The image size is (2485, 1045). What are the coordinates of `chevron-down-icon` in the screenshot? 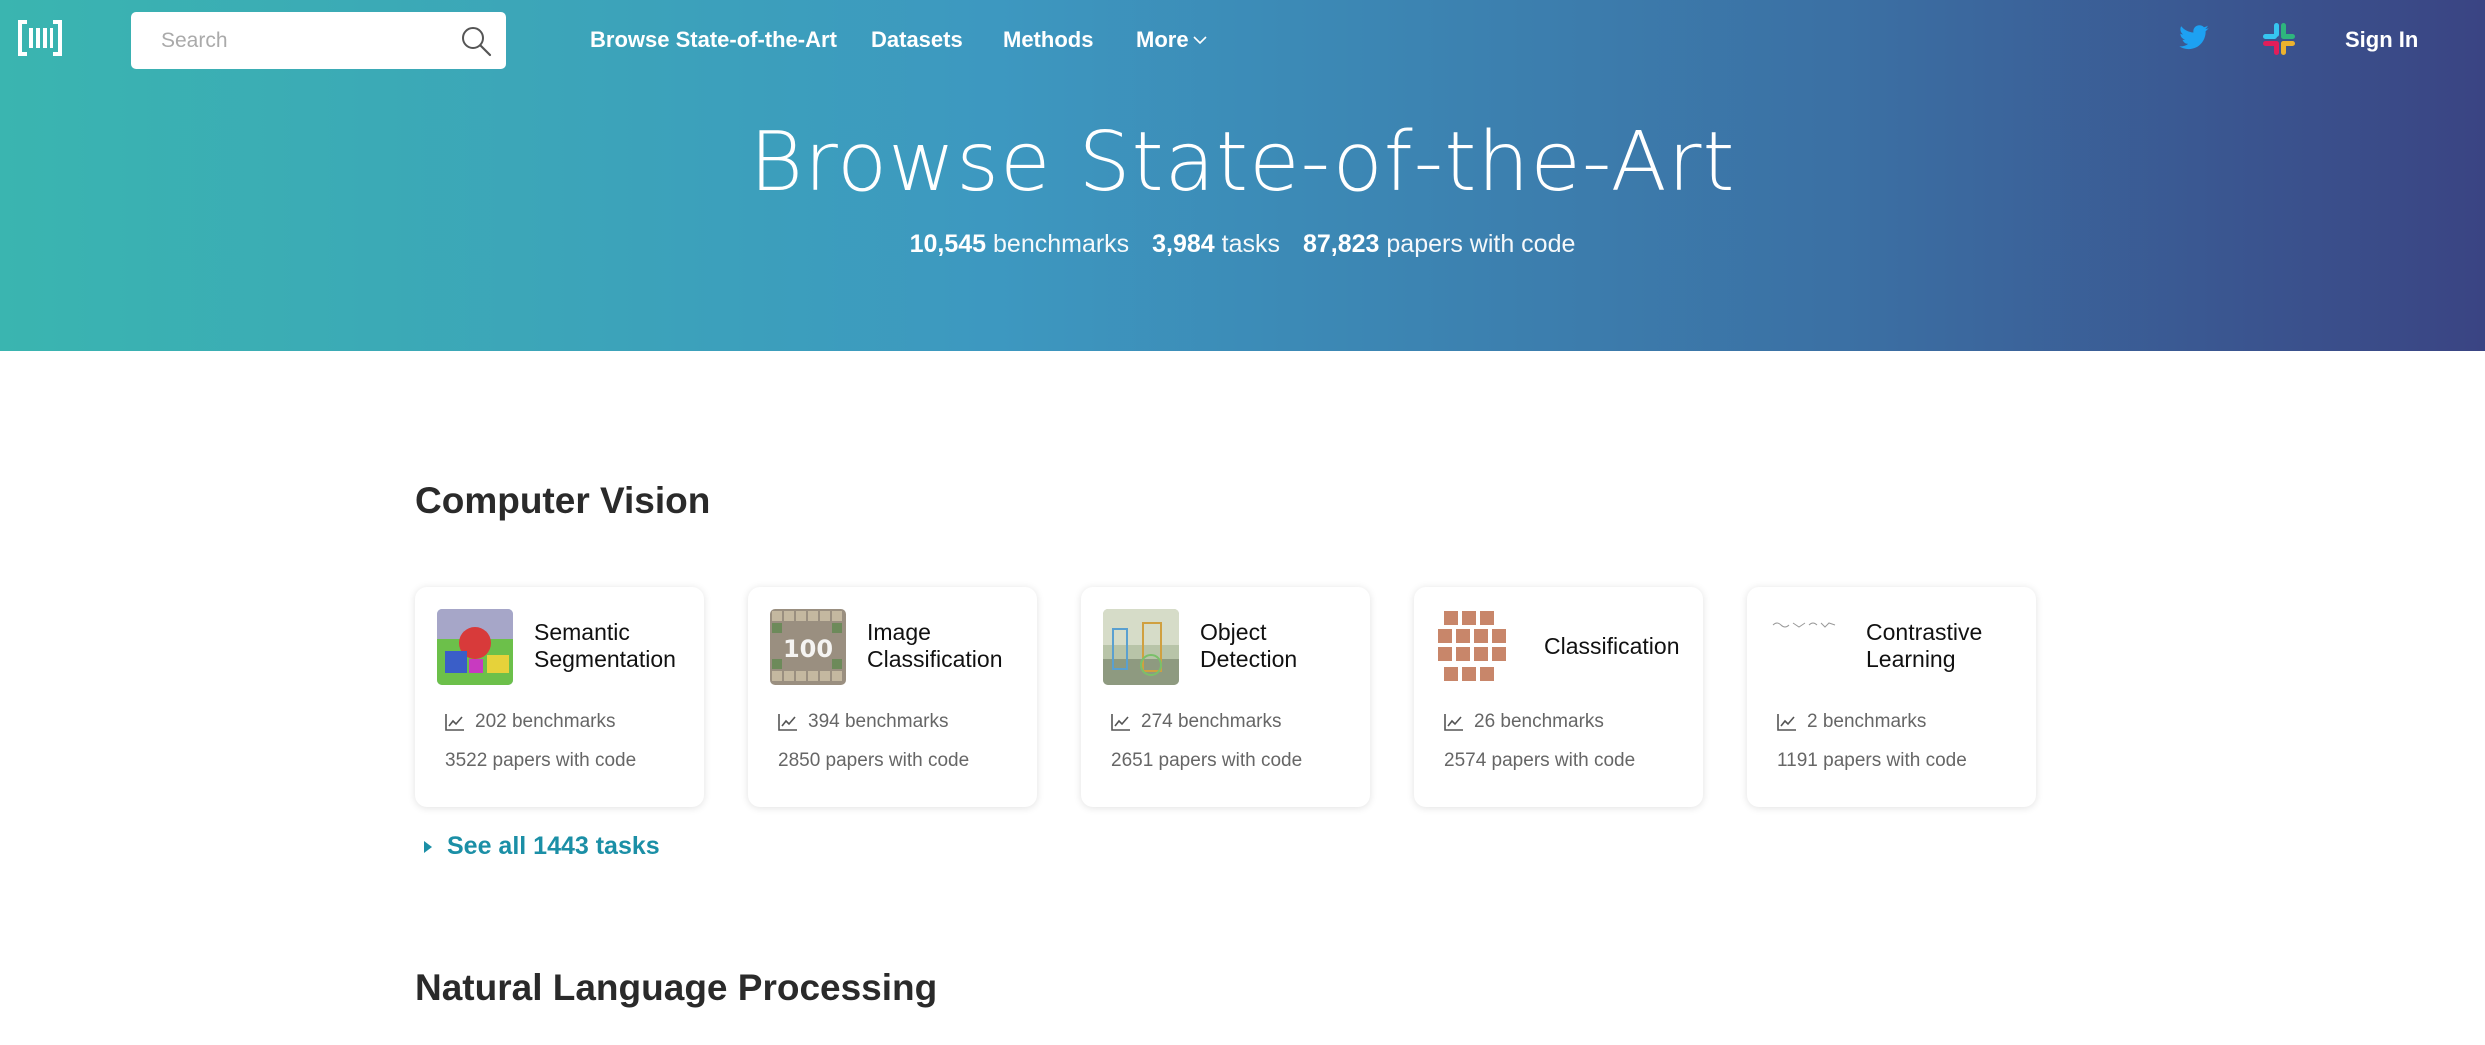 It's located at (1199, 40).